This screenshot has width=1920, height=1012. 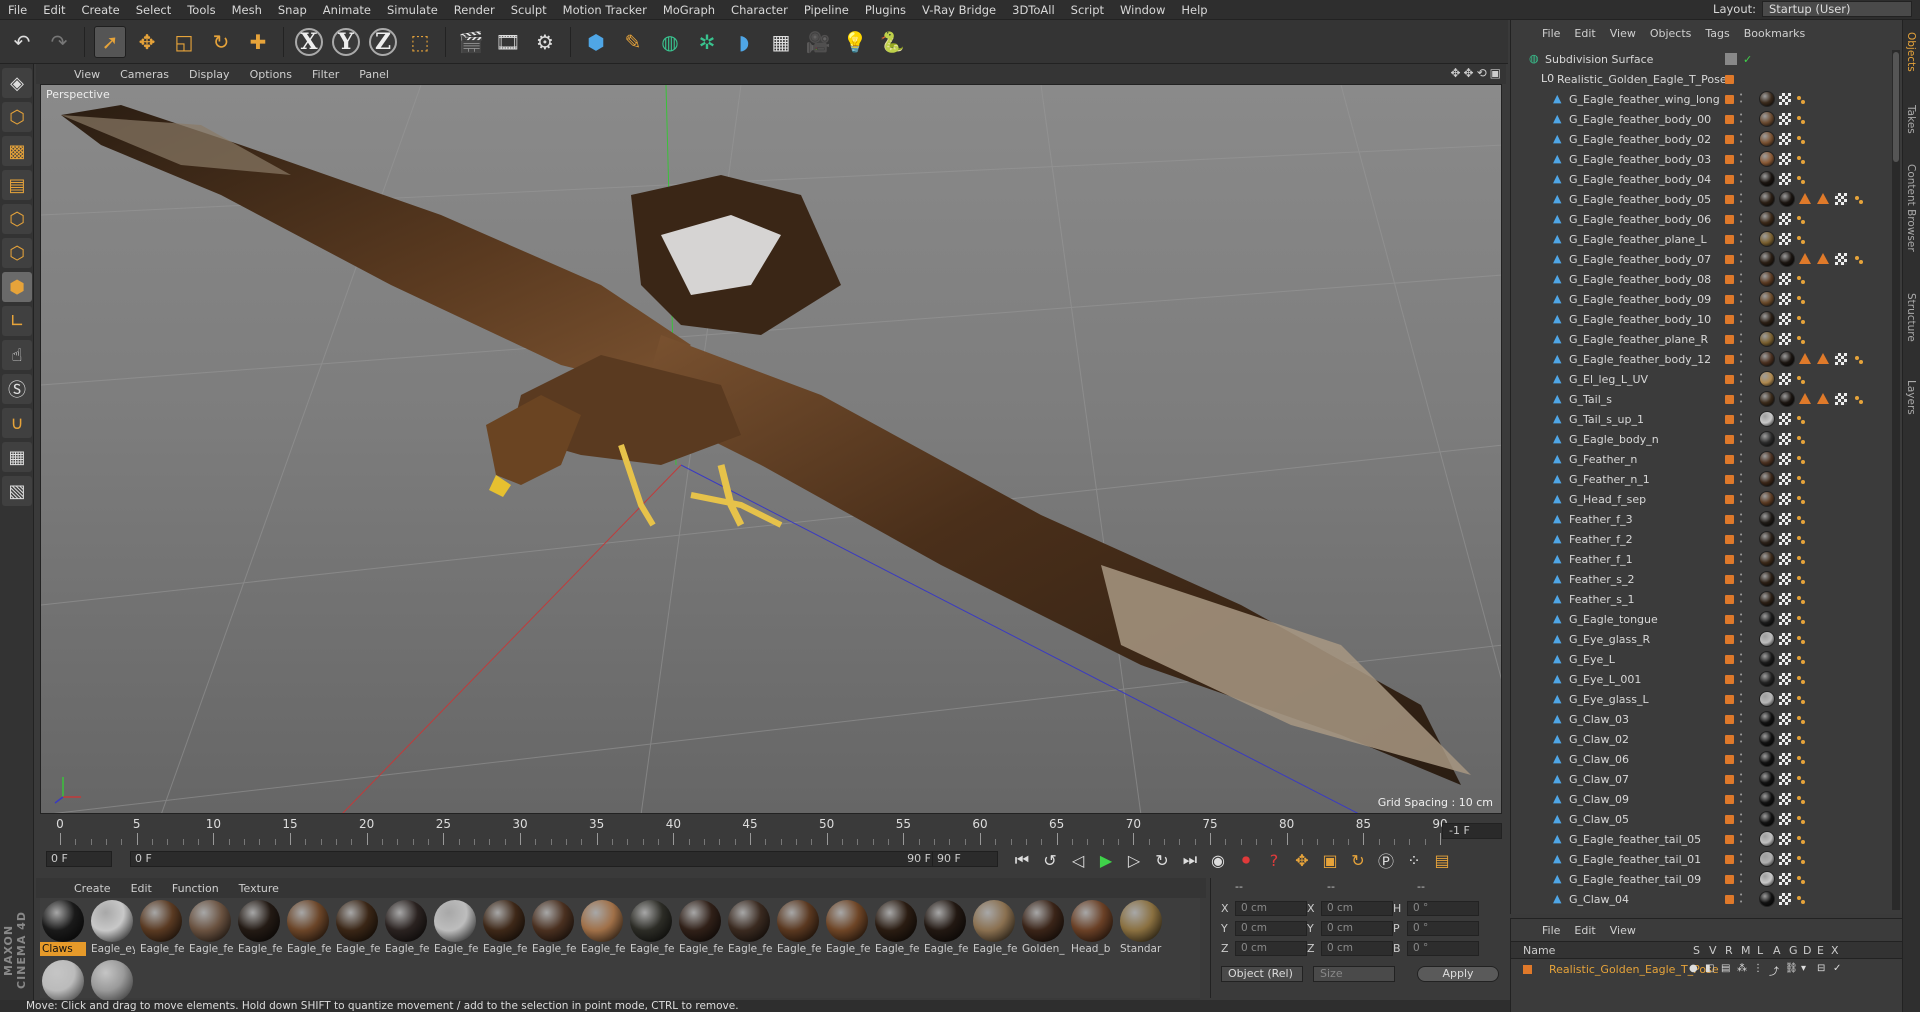 I want to click on object-row: ▲ G_Eagle_feather_wing_long • •, so click(x=1702, y=100).